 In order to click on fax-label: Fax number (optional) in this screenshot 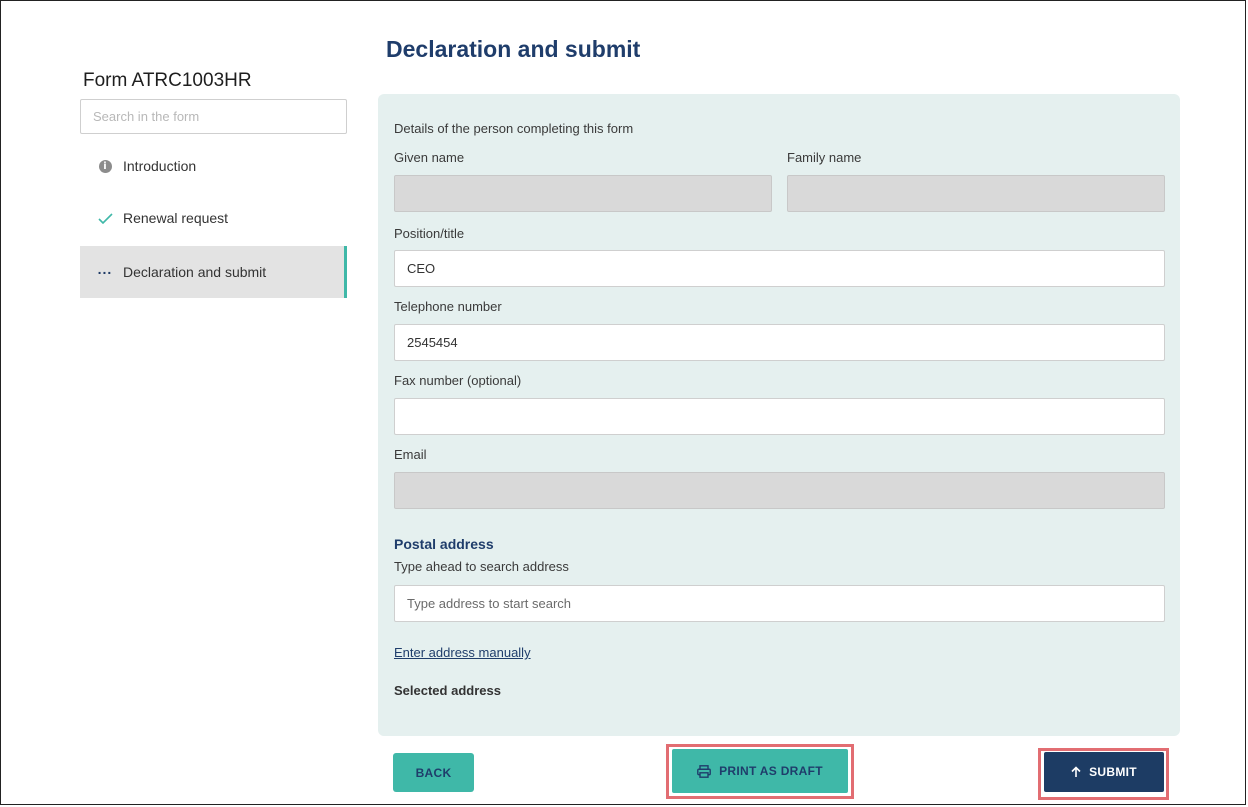, I will do `click(458, 380)`.